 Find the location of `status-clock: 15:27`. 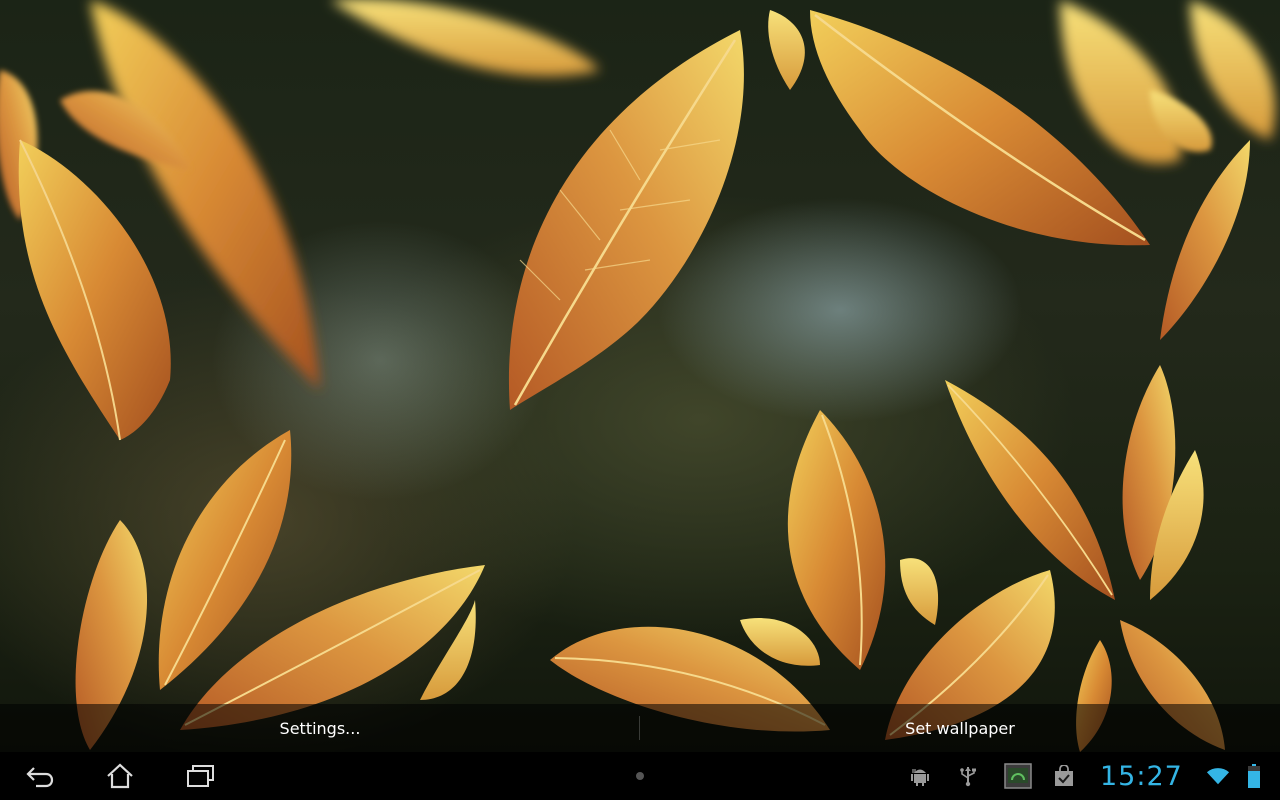

status-clock: 15:27 is located at coordinates (1150, 776).